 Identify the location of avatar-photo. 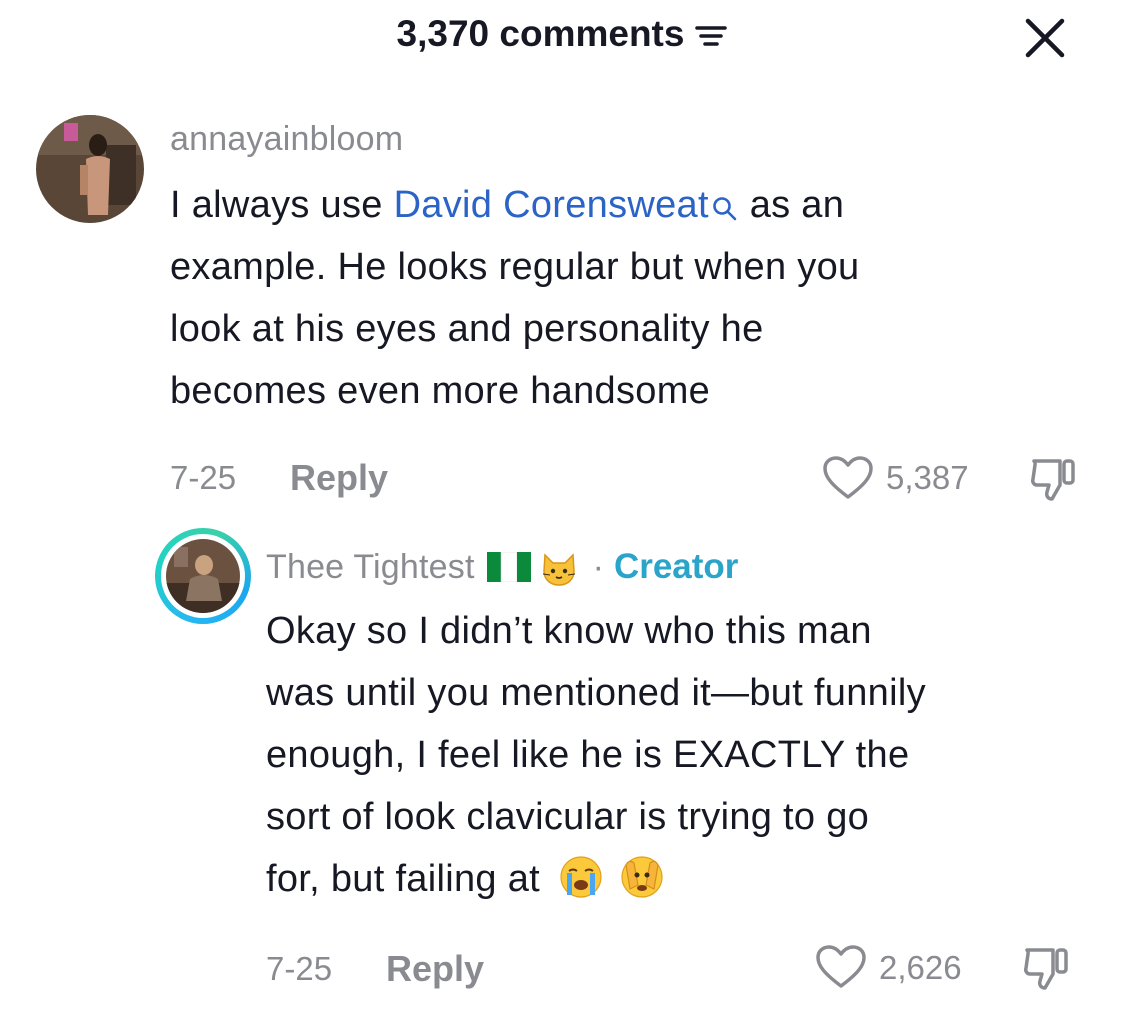
(203, 576).